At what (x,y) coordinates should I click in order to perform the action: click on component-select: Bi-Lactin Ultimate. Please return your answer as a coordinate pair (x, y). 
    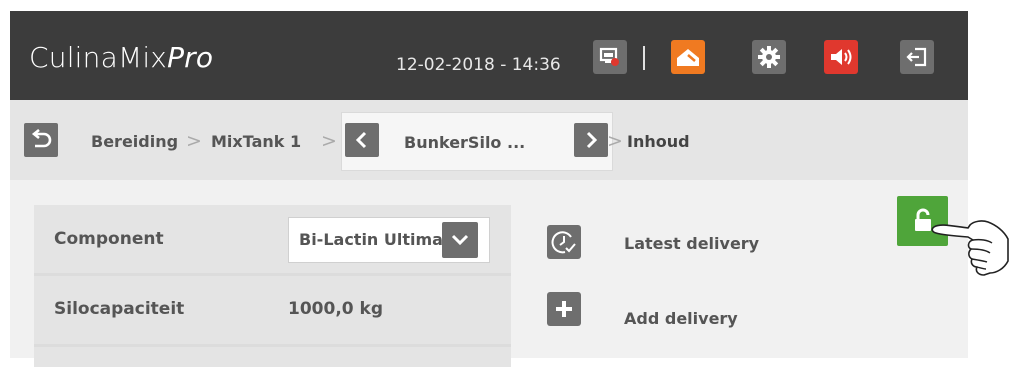
    Looking at the image, I should click on (389, 240).